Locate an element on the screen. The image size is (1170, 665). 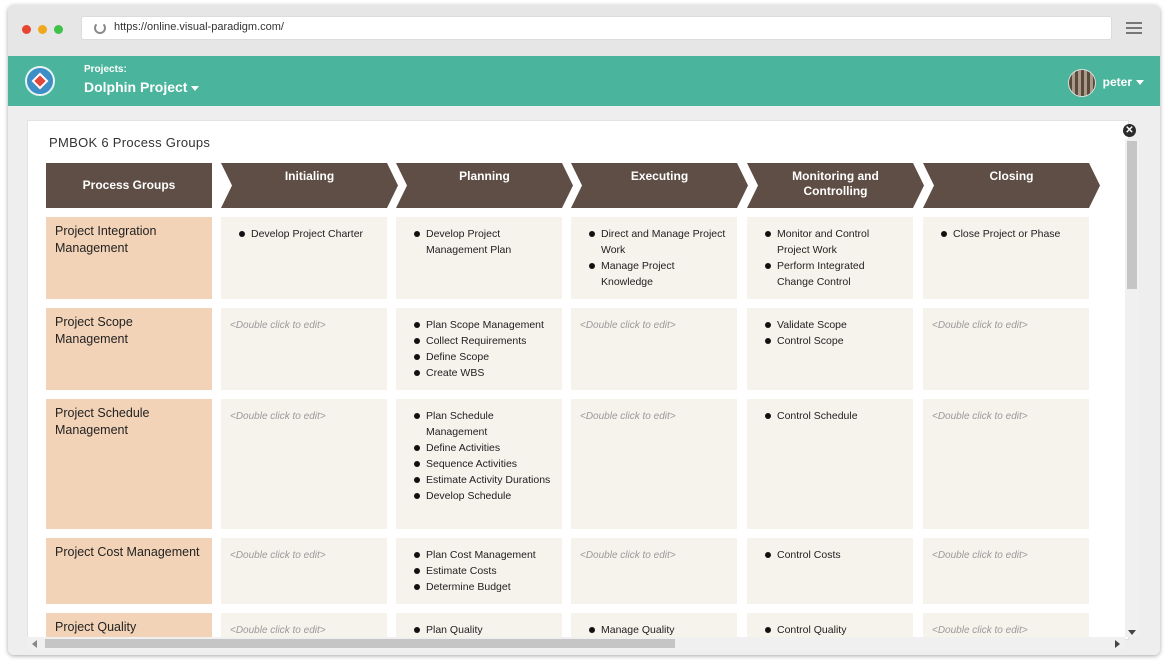
process-cell: Control Costs is located at coordinates (830, 571).